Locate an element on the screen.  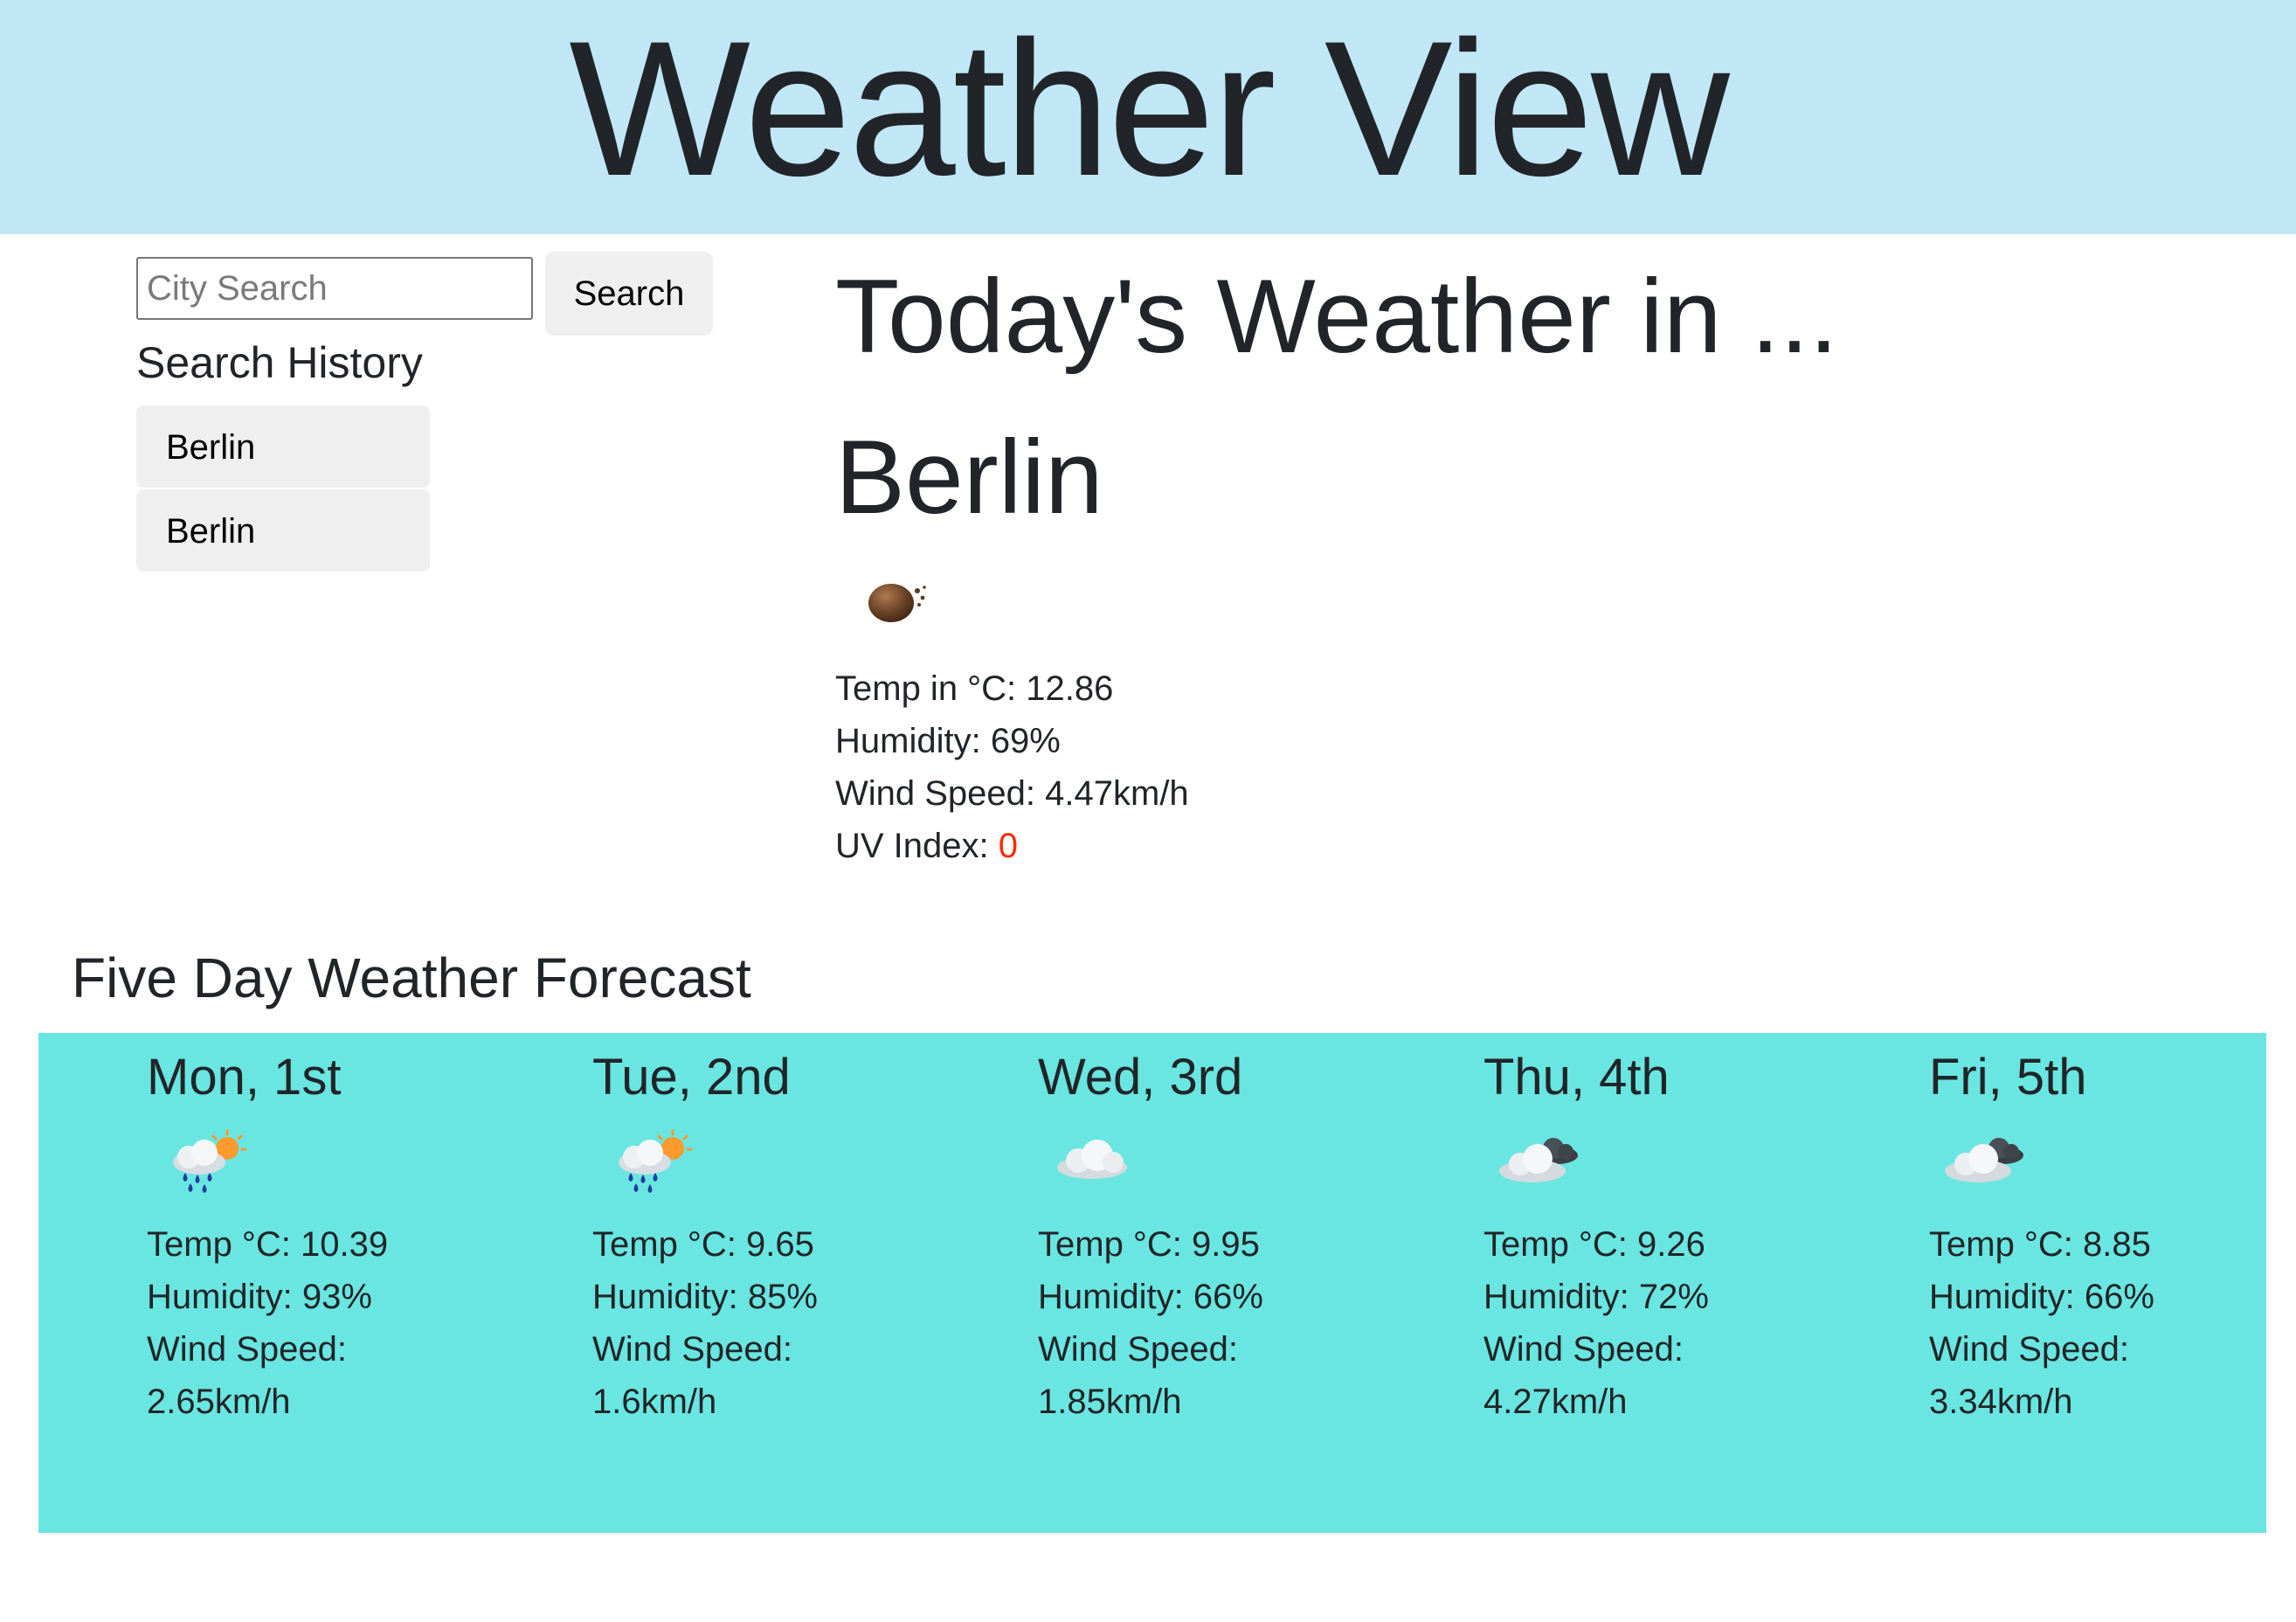
current-uv-index: UV Index: 0 is located at coordinates (927, 846).